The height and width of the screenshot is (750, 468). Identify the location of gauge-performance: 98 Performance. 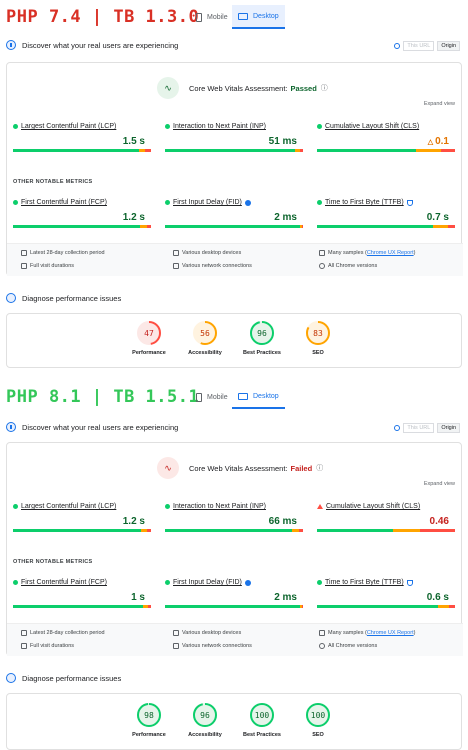
(149, 720).